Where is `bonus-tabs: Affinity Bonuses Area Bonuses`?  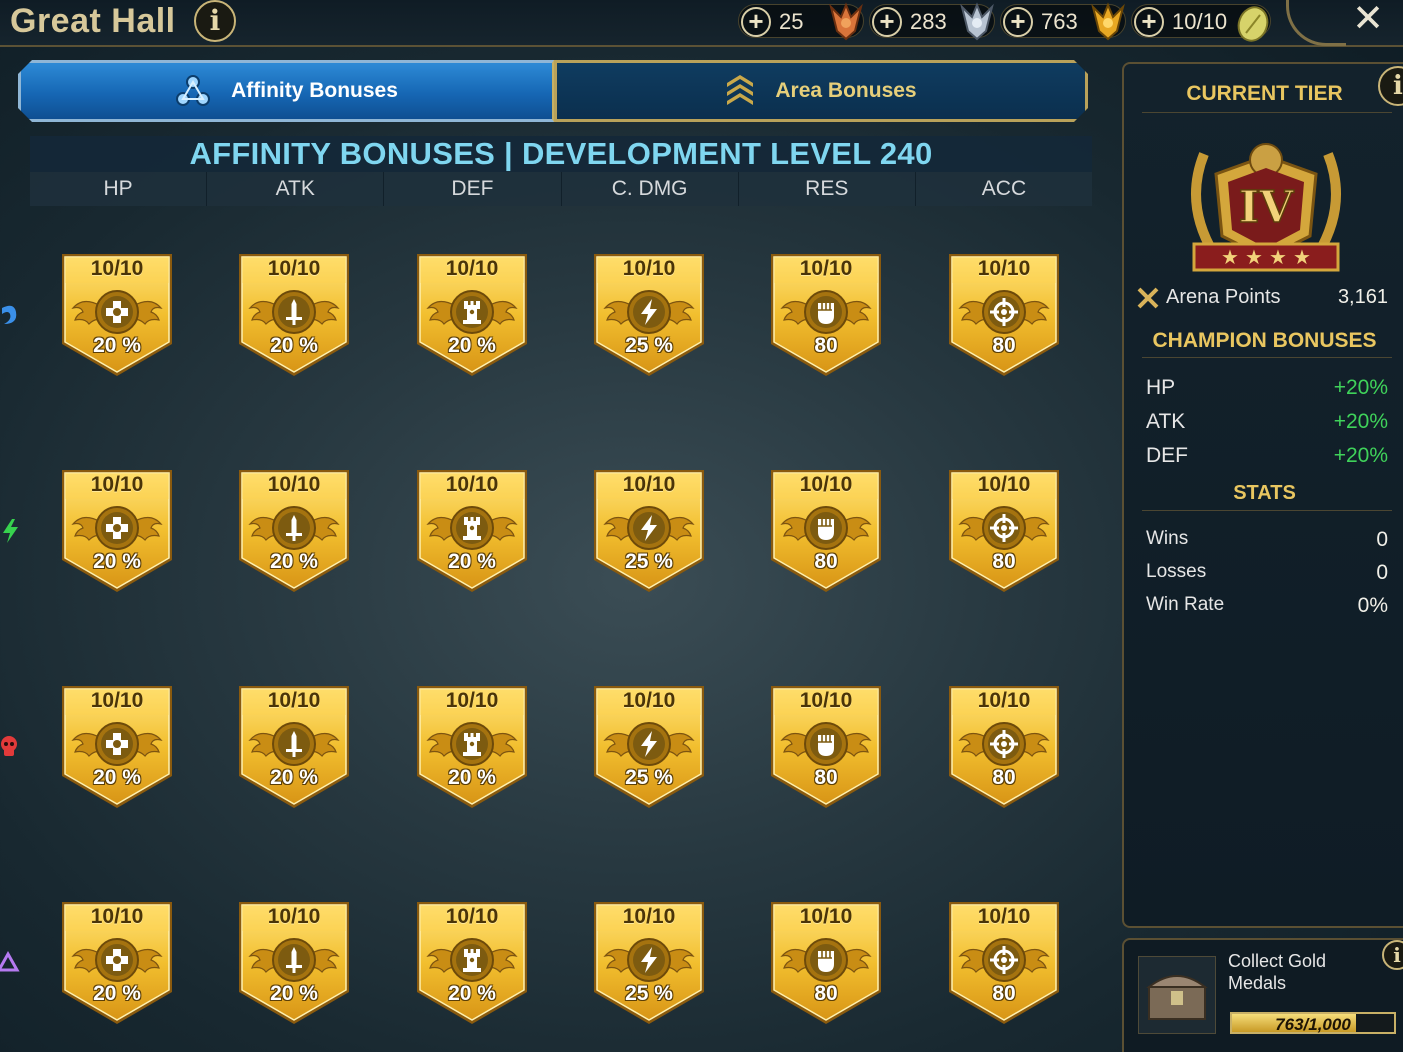
bonus-tabs: Affinity Bonuses Area Bonuses is located at coordinates (553, 91).